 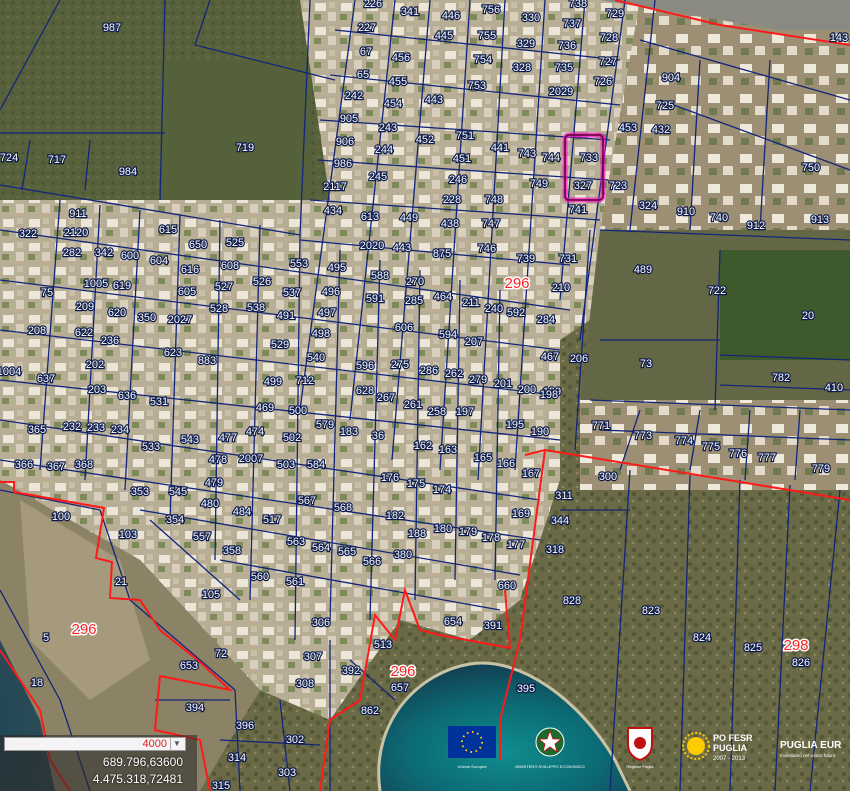 I want to click on parcel-label: 777, so click(x=767, y=458).